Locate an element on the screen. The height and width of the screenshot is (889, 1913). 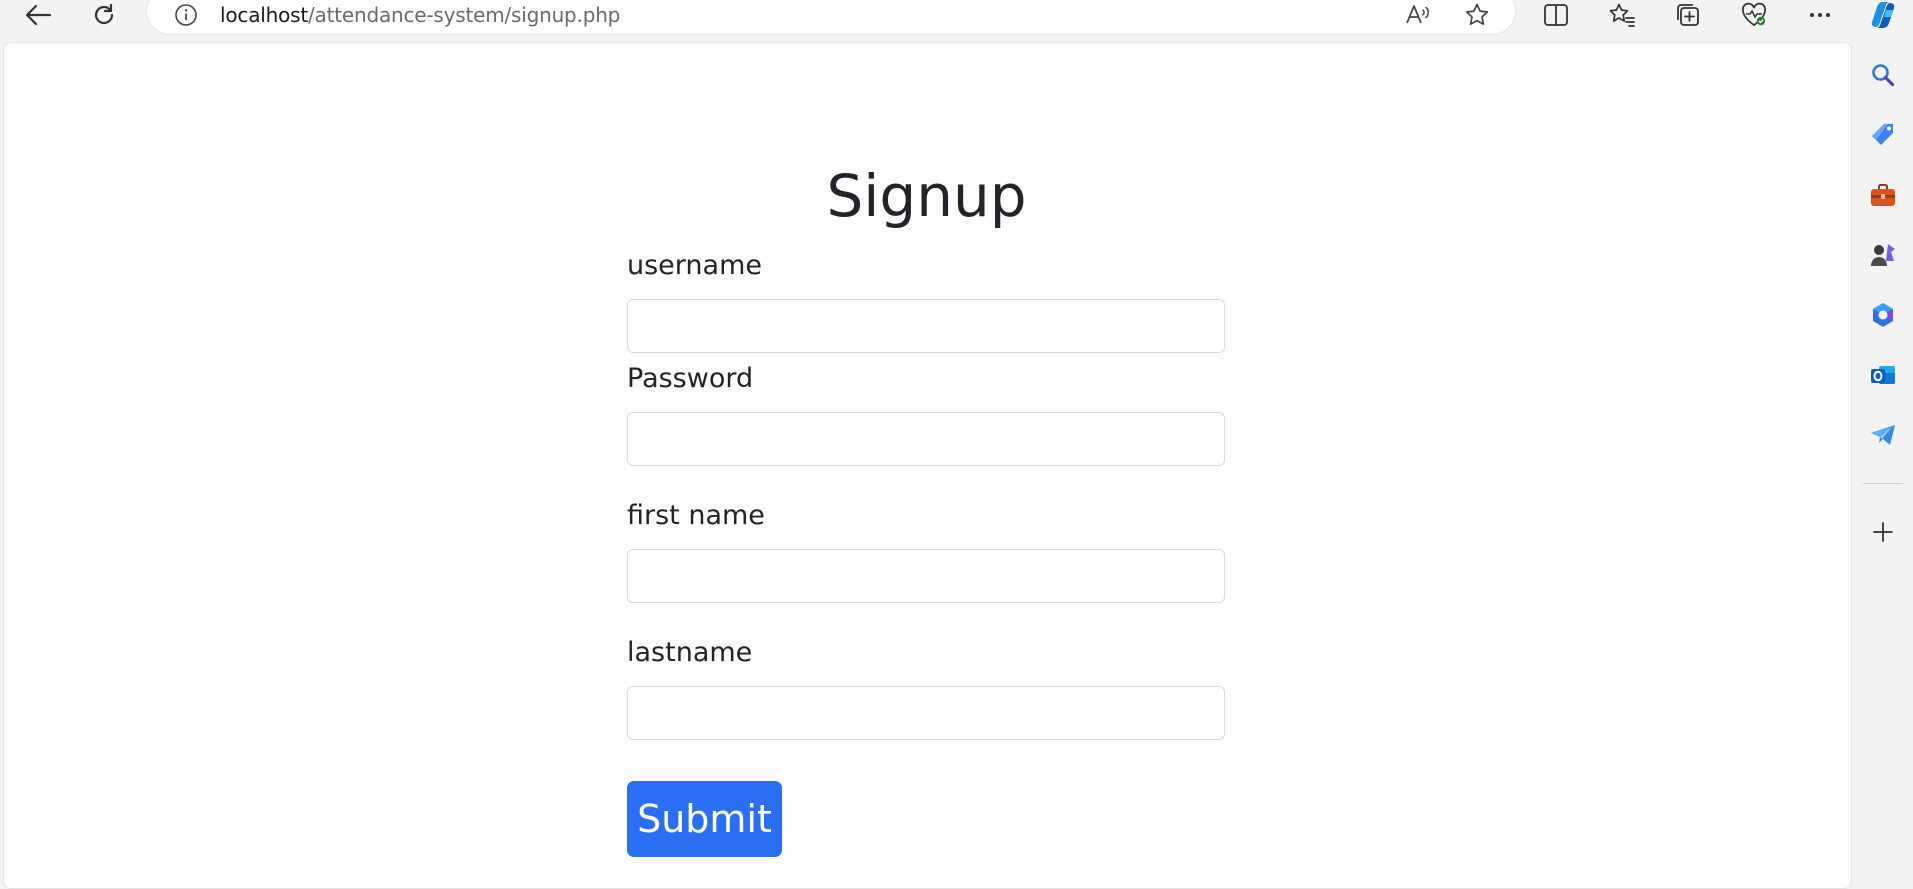
favorite-star-icon is located at coordinates (1477, 15).